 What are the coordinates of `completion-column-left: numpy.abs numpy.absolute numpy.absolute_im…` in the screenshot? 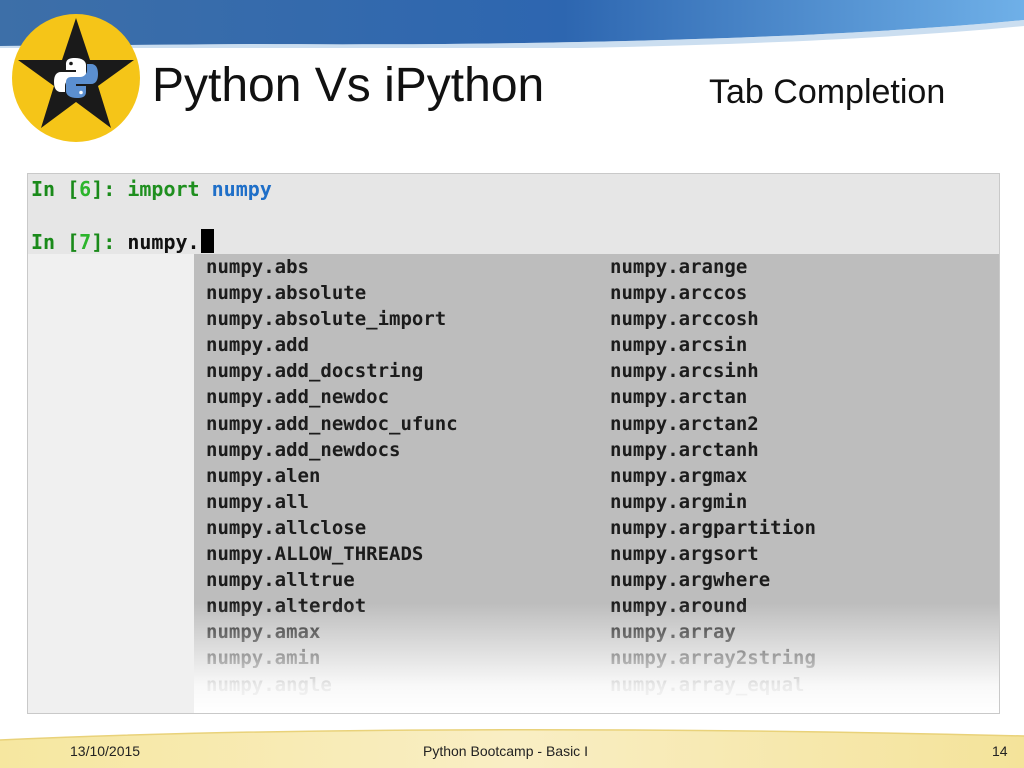 It's located at (332, 476).